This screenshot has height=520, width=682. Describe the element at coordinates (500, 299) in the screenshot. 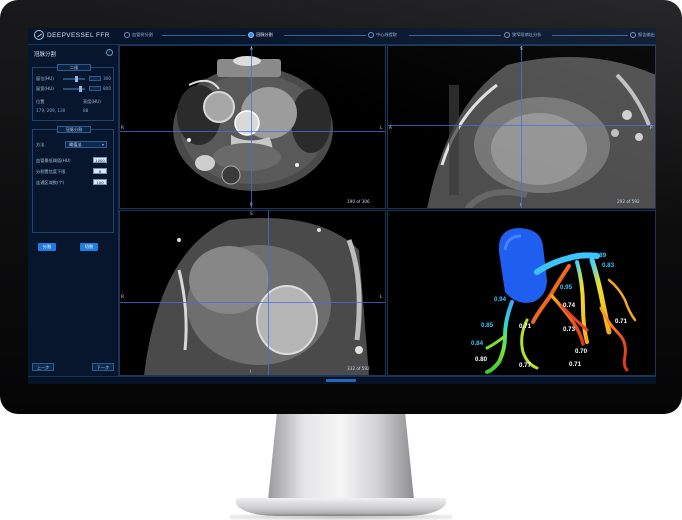

I see `ffr-label: 0.94` at that location.